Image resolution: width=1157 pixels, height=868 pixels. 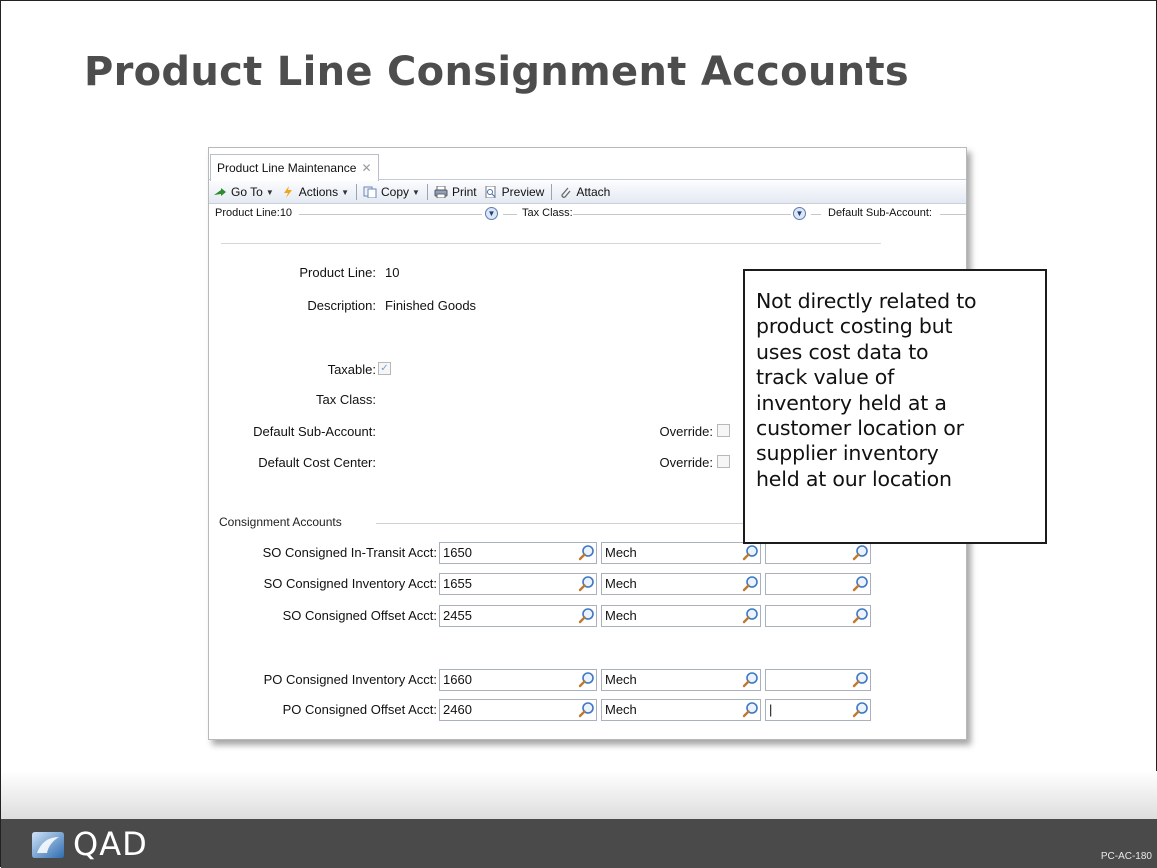 I want to click on tax-class-label: Tax Class:, so click(x=346, y=399).